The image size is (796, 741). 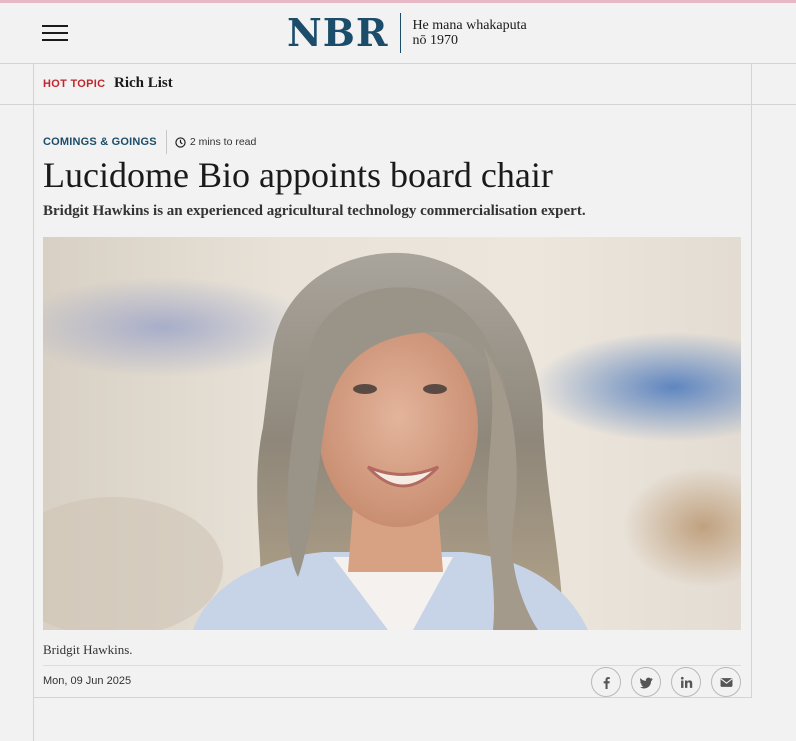 I want to click on category-link: COMINGS & GOINGS, so click(x=100, y=142).